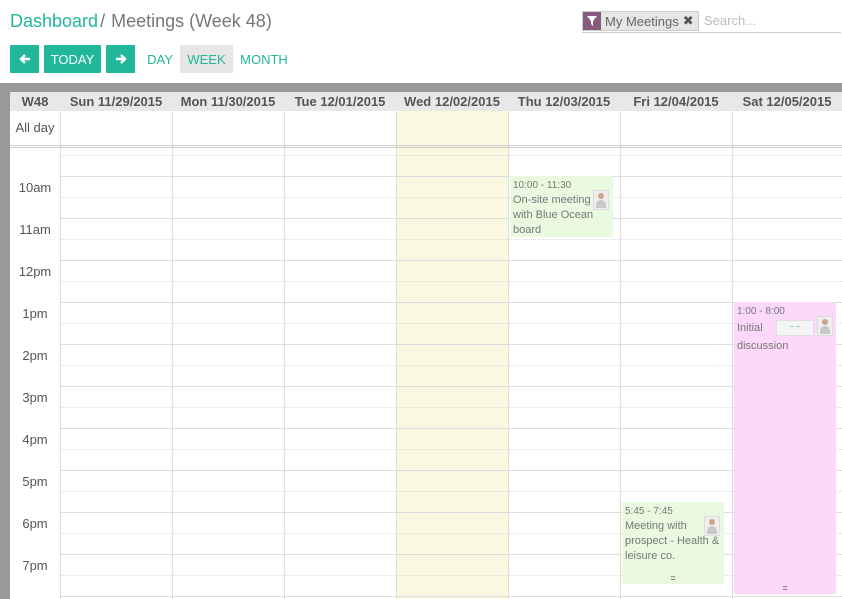 The image size is (842, 599). Describe the element at coordinates (35, 127) in the screenshot. I see `all-day-label: All day` at that location.